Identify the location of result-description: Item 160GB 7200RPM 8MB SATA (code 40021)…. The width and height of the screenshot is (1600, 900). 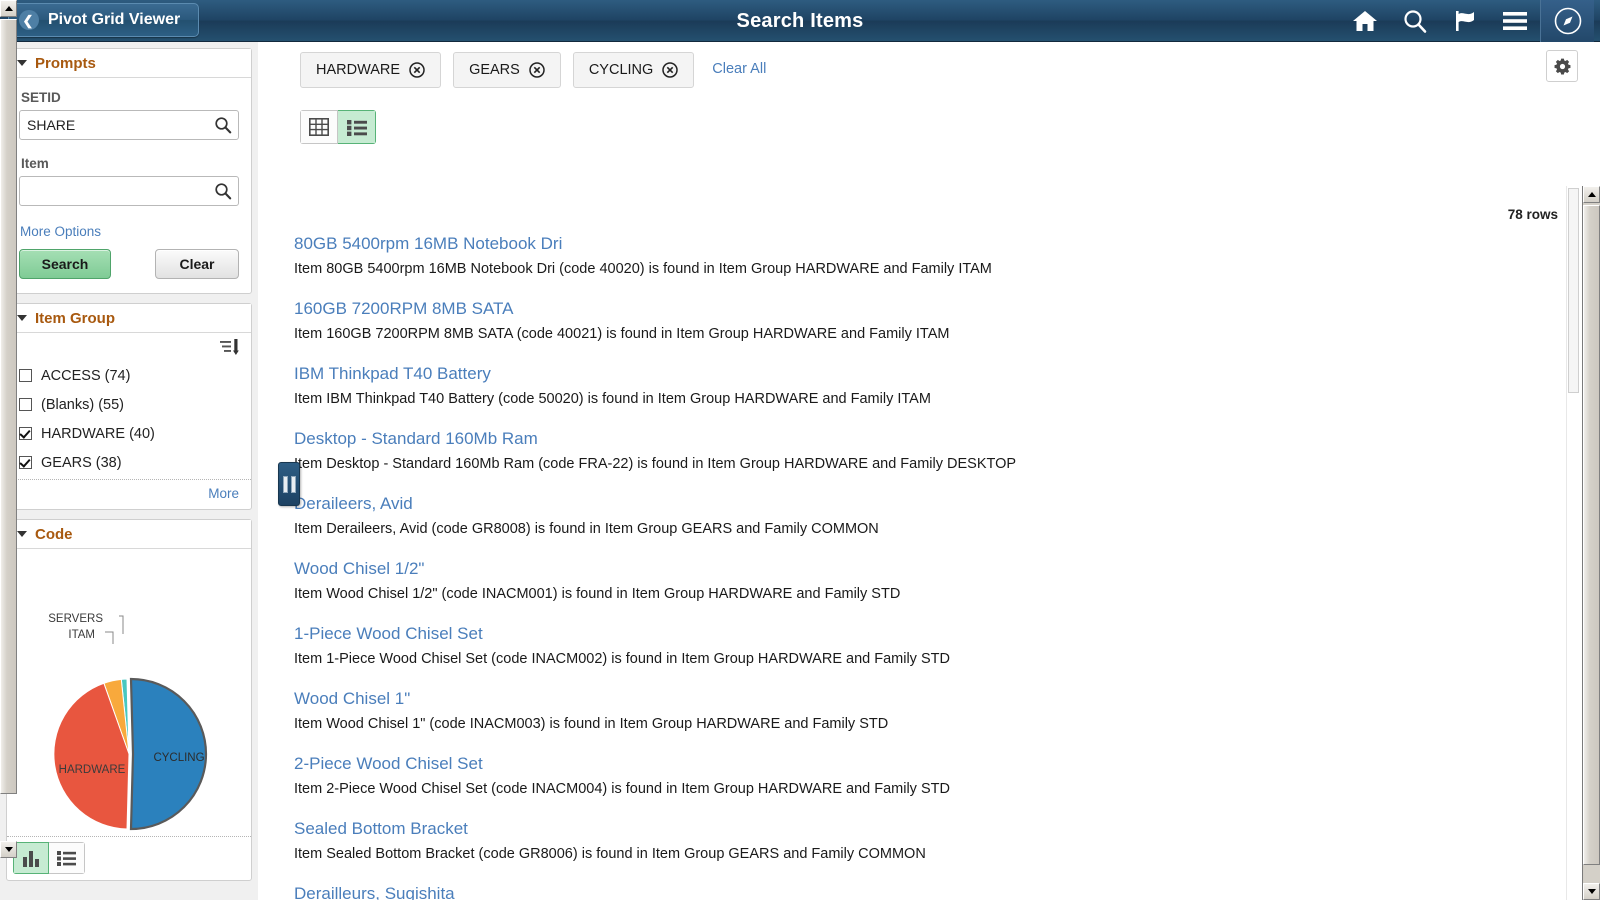
(622, 334).